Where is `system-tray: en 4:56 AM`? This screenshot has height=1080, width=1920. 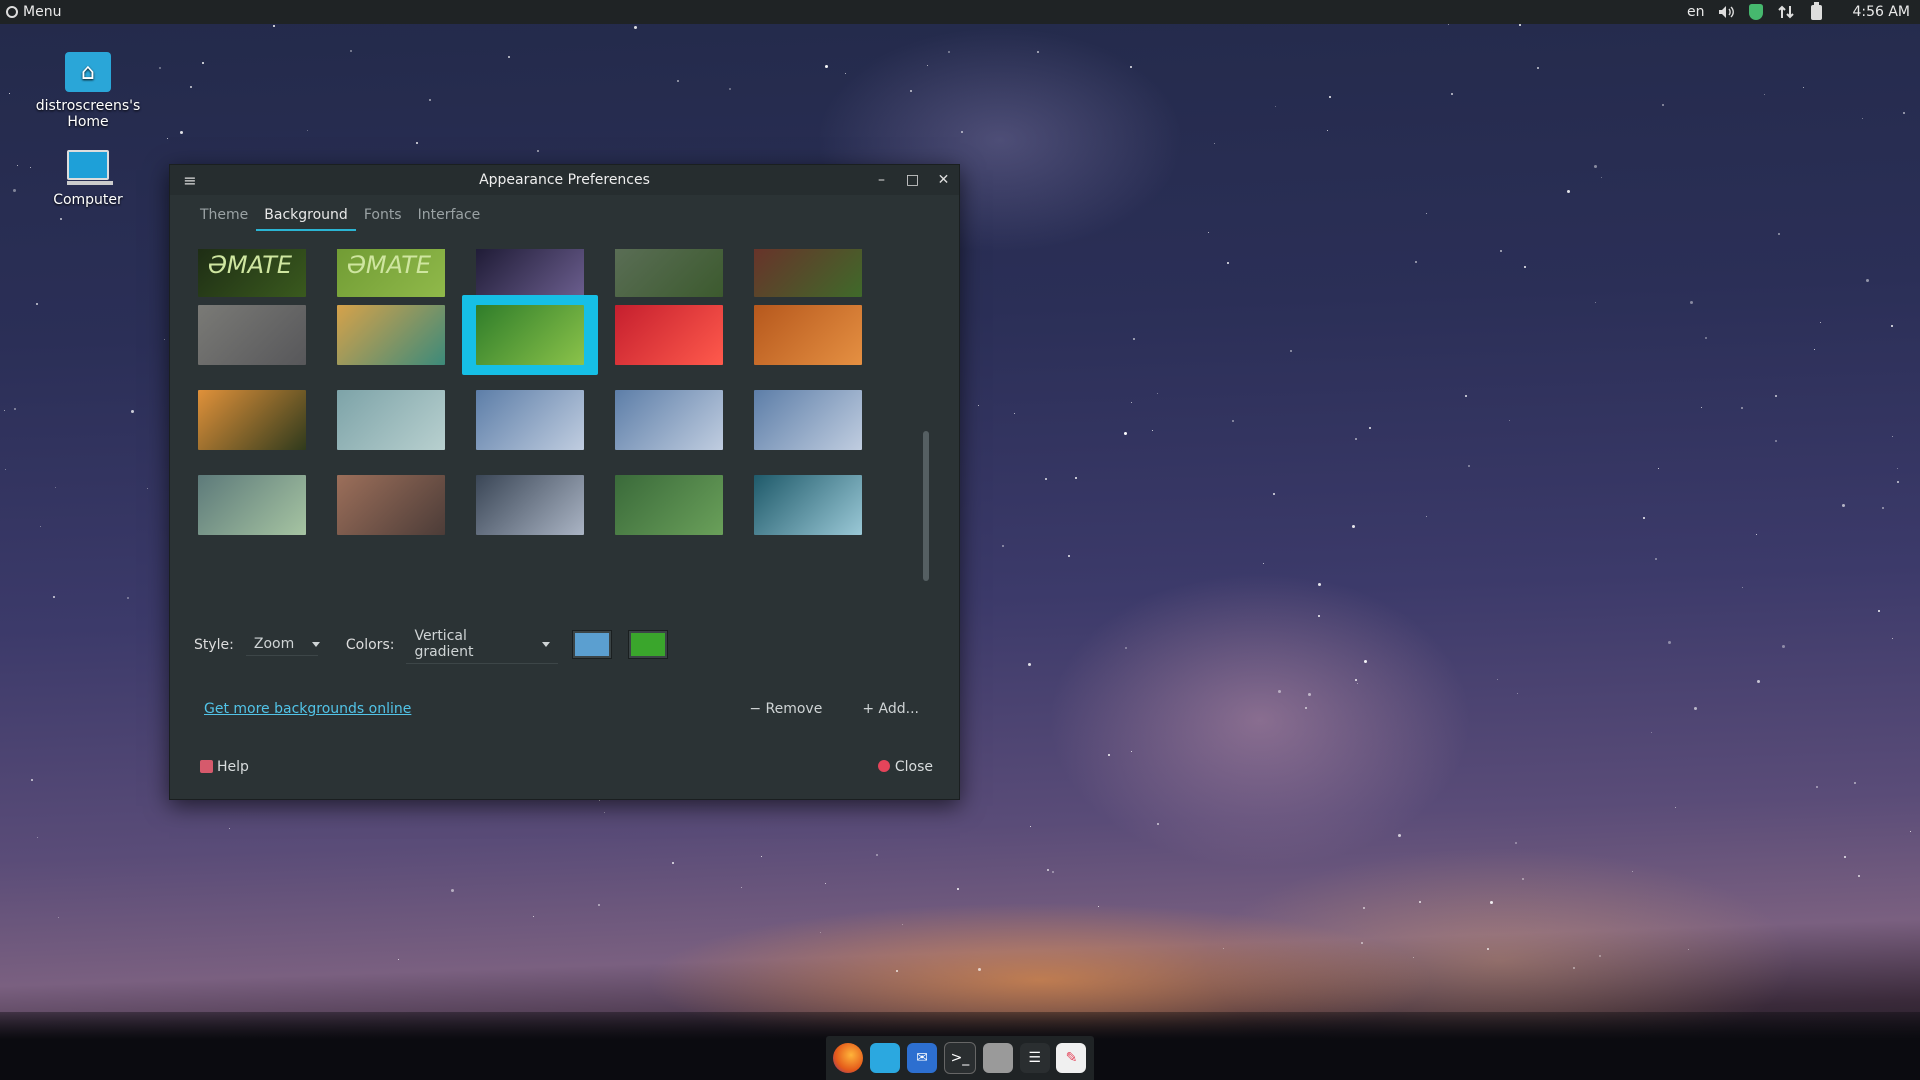 system-tray: en 4:56 AM is located at coordinates (1803, 10).